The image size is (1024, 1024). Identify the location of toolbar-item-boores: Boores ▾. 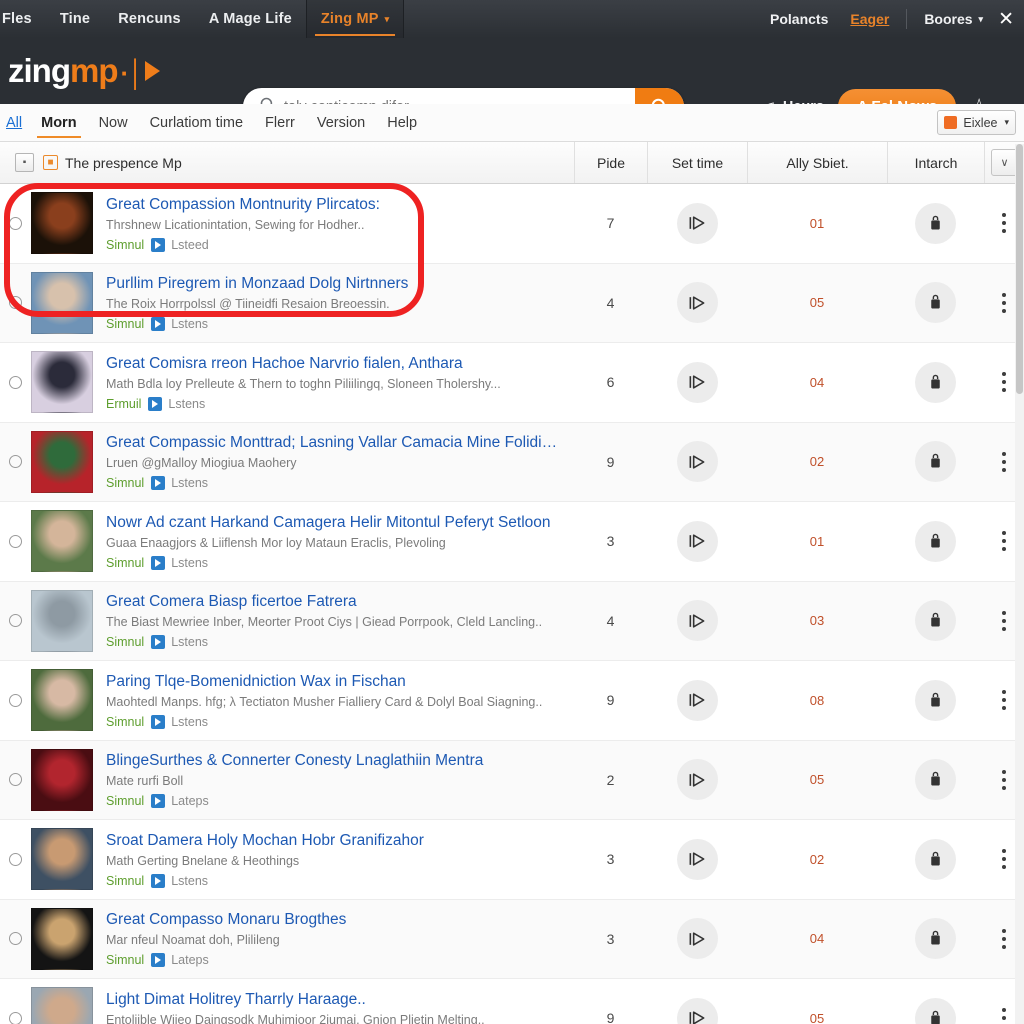
(953, 19).